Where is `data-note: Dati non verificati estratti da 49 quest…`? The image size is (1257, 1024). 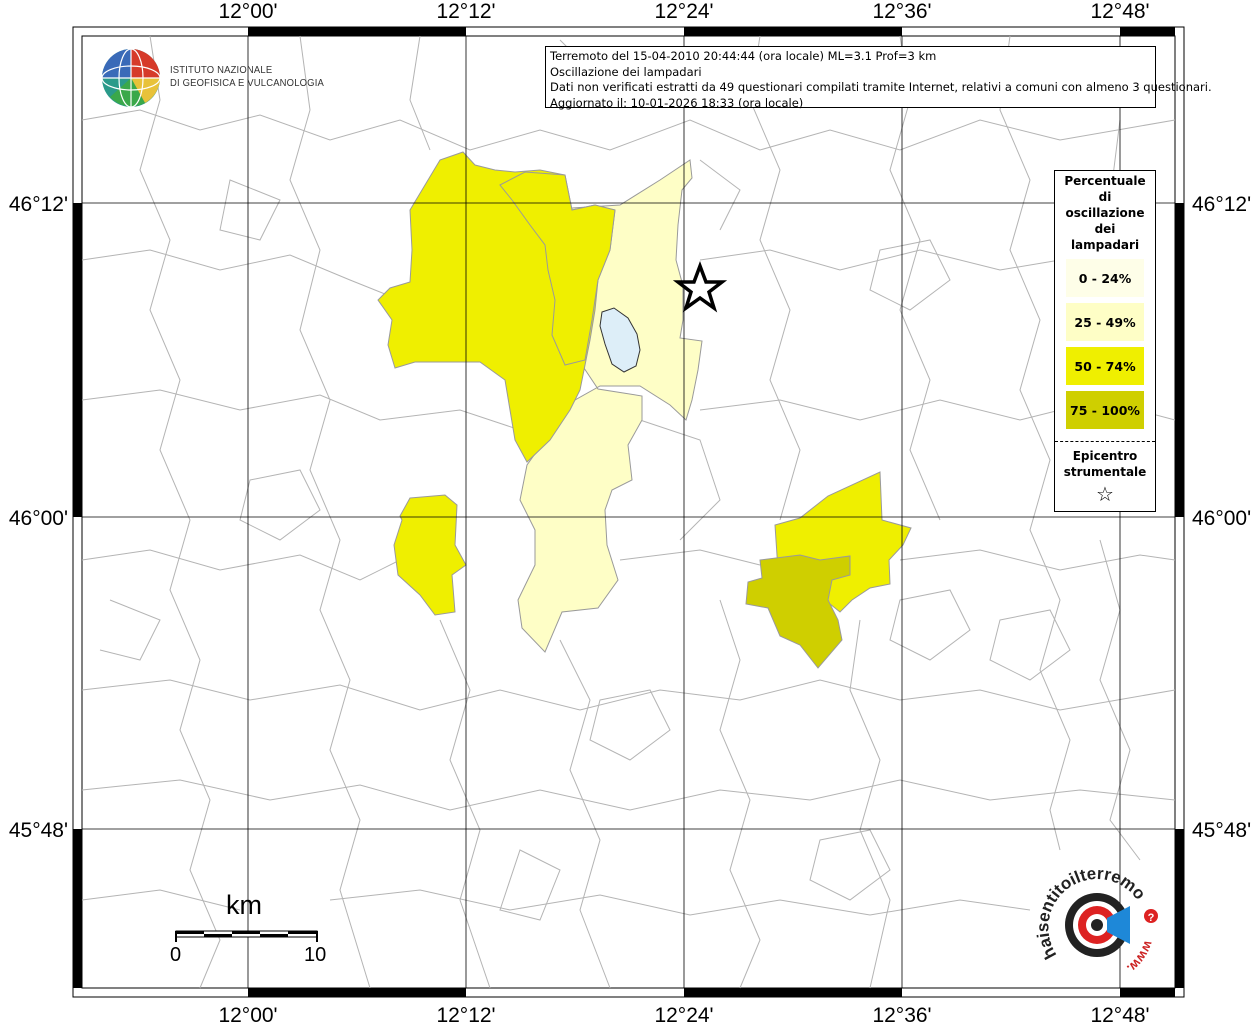 data-note: Dati non verificati estratti da 49 quest… is located at coordinates (881, 87).